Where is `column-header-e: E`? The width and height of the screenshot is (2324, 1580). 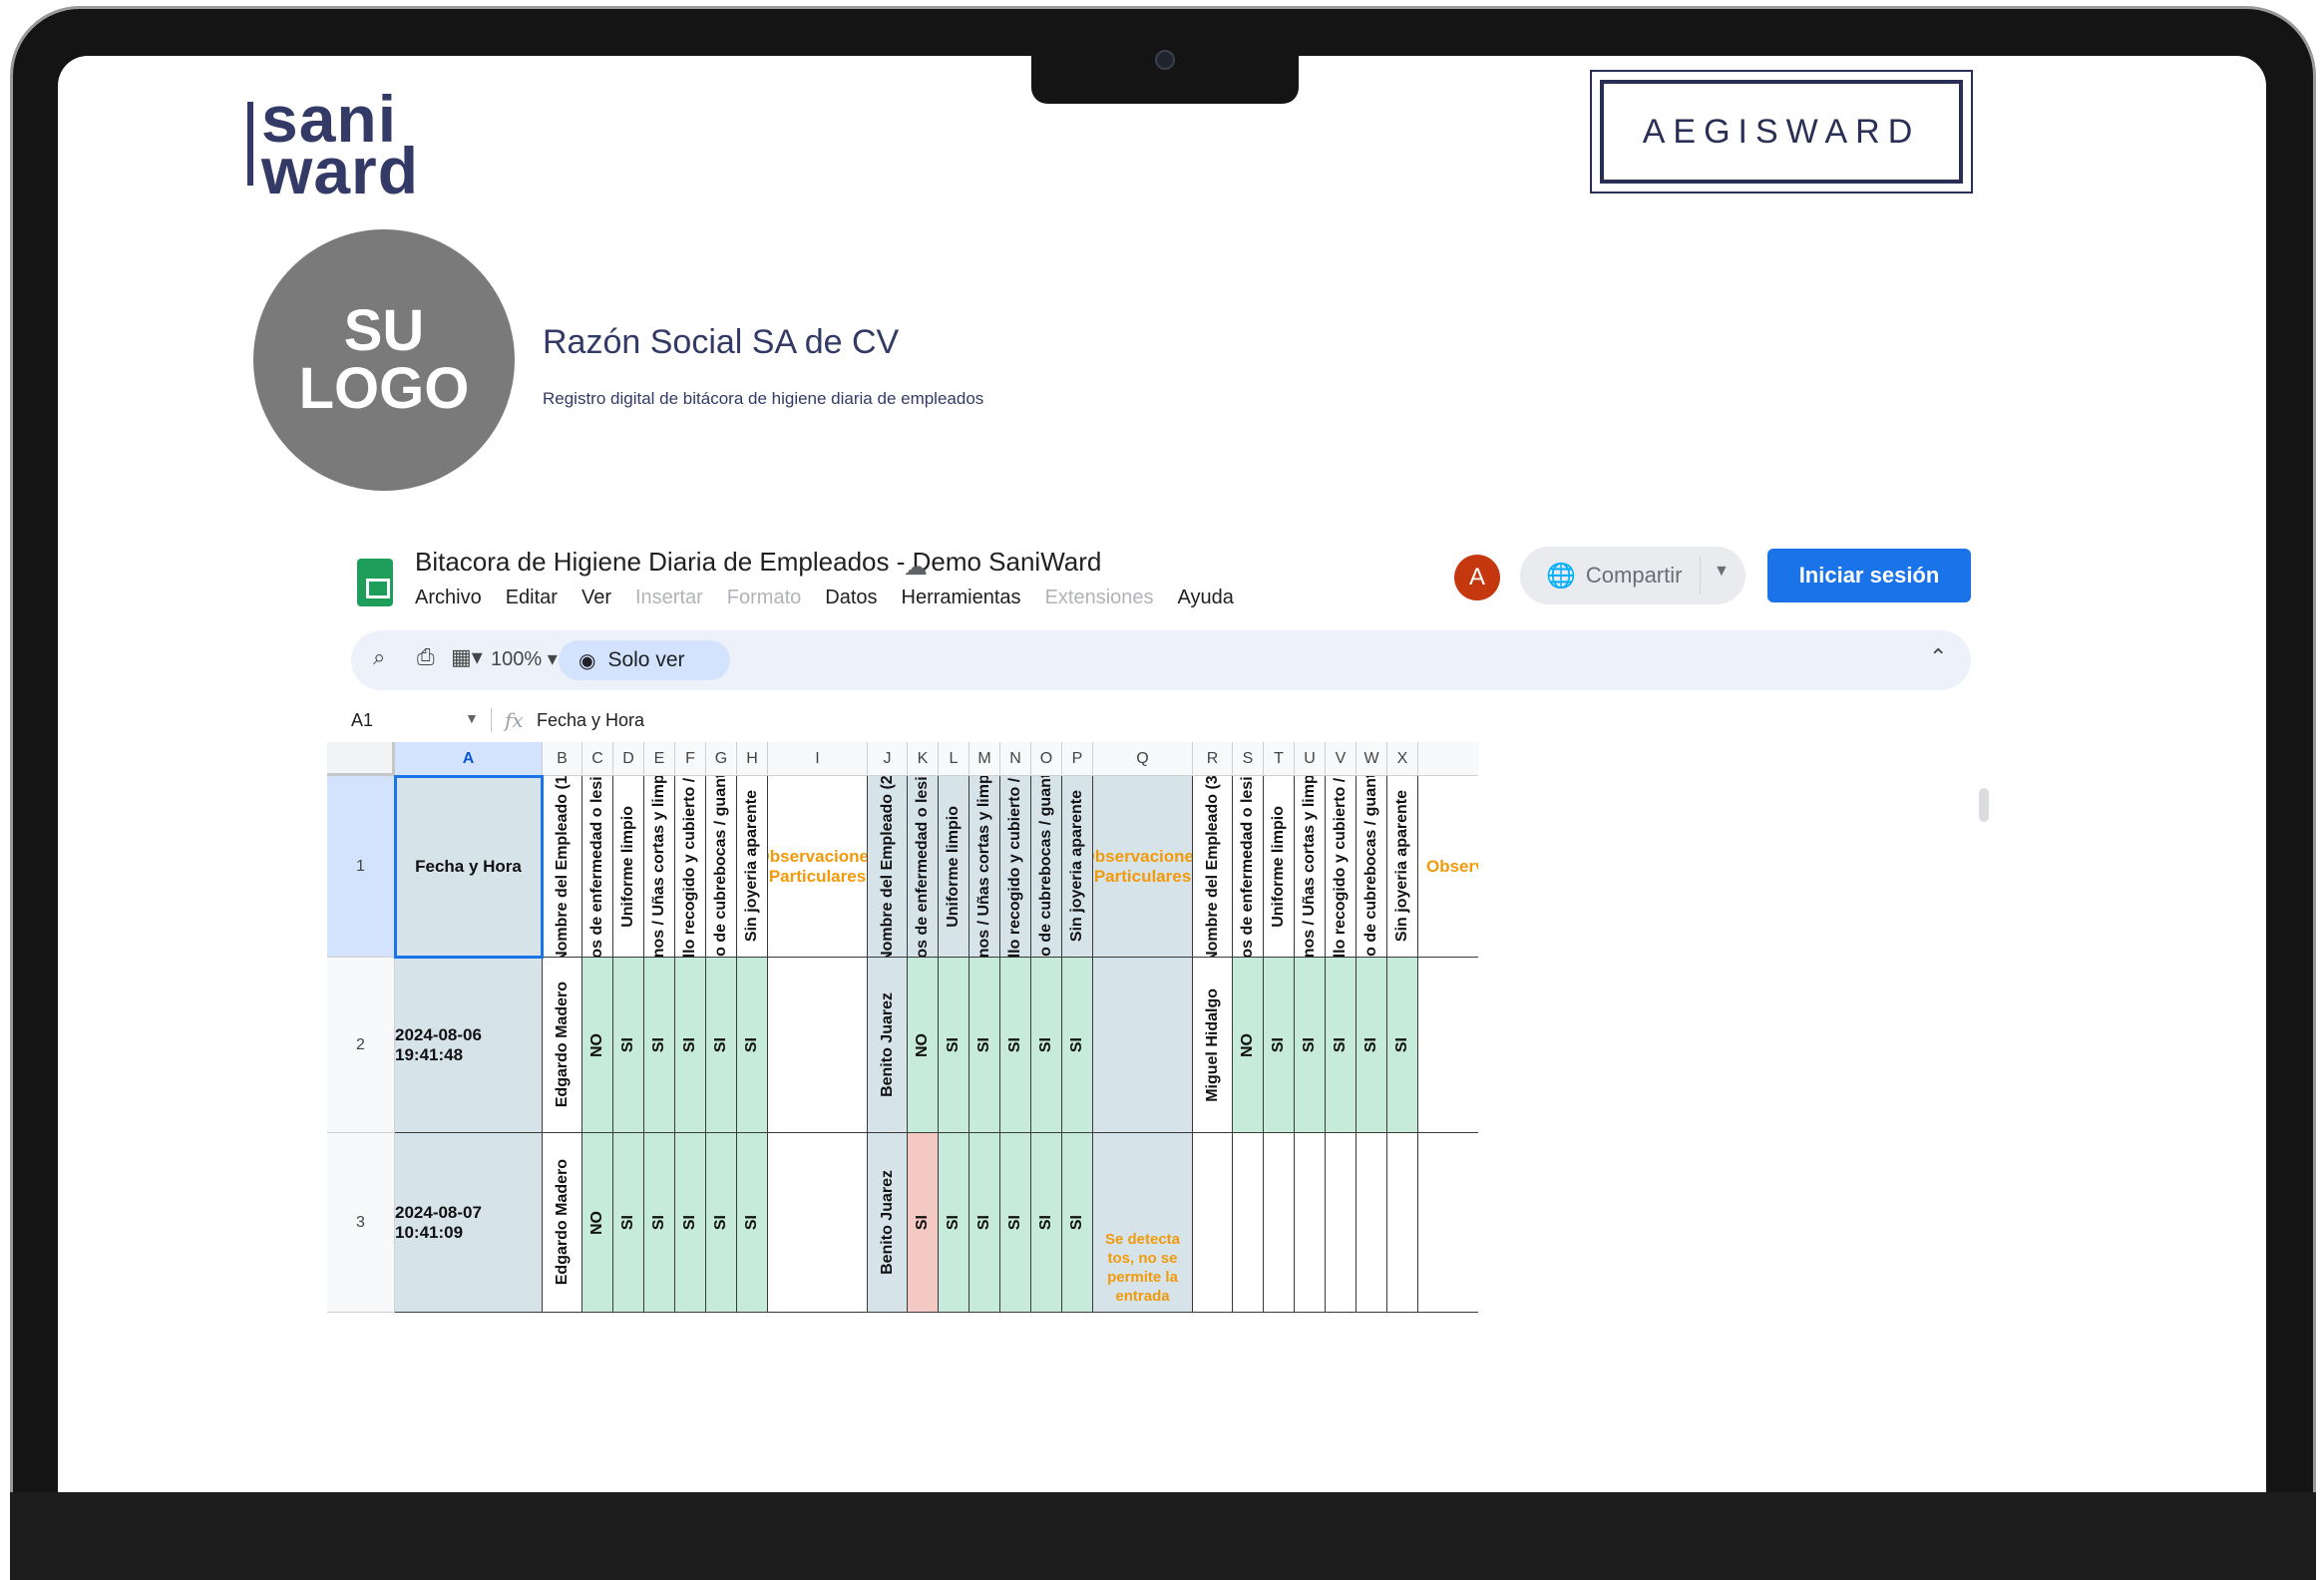 column-header-e: E is located at coordinates (659, 759).